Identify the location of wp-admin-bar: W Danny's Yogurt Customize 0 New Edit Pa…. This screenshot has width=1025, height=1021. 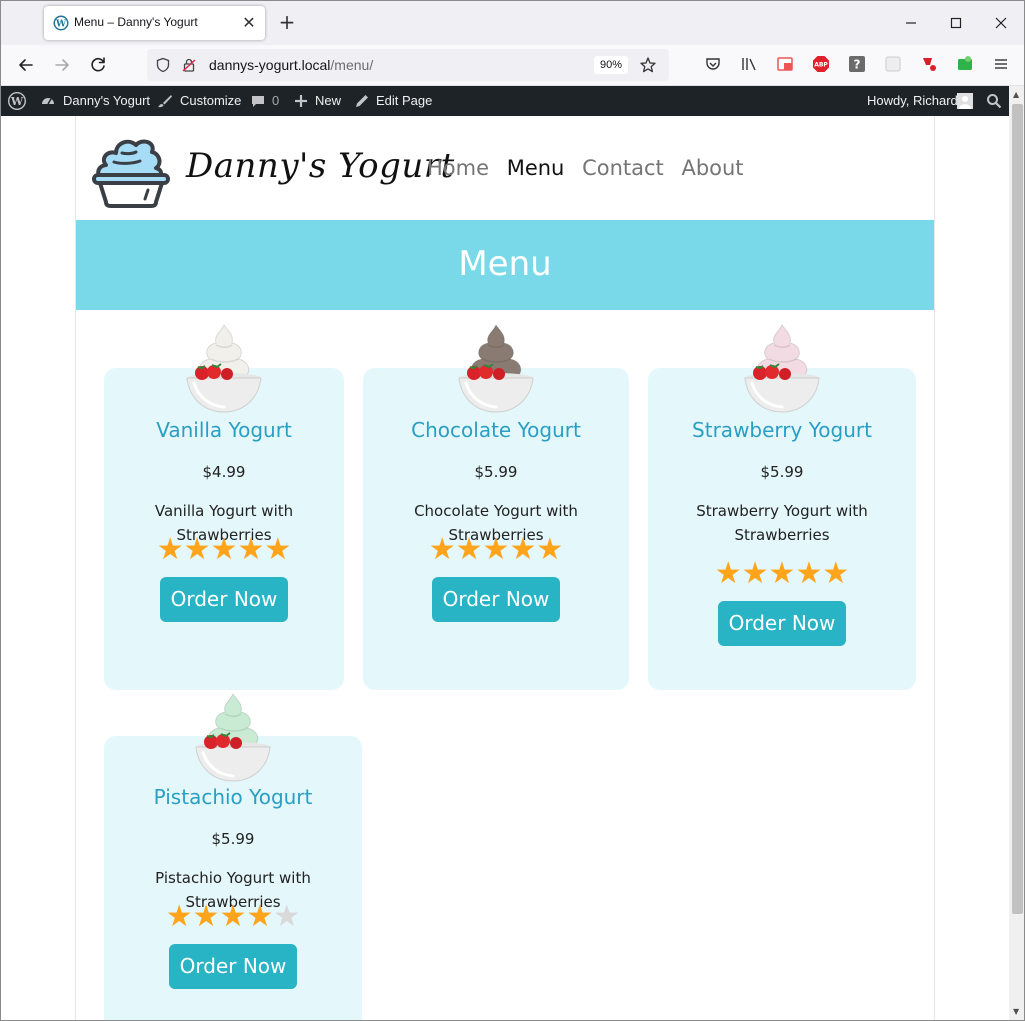
(505, 101).